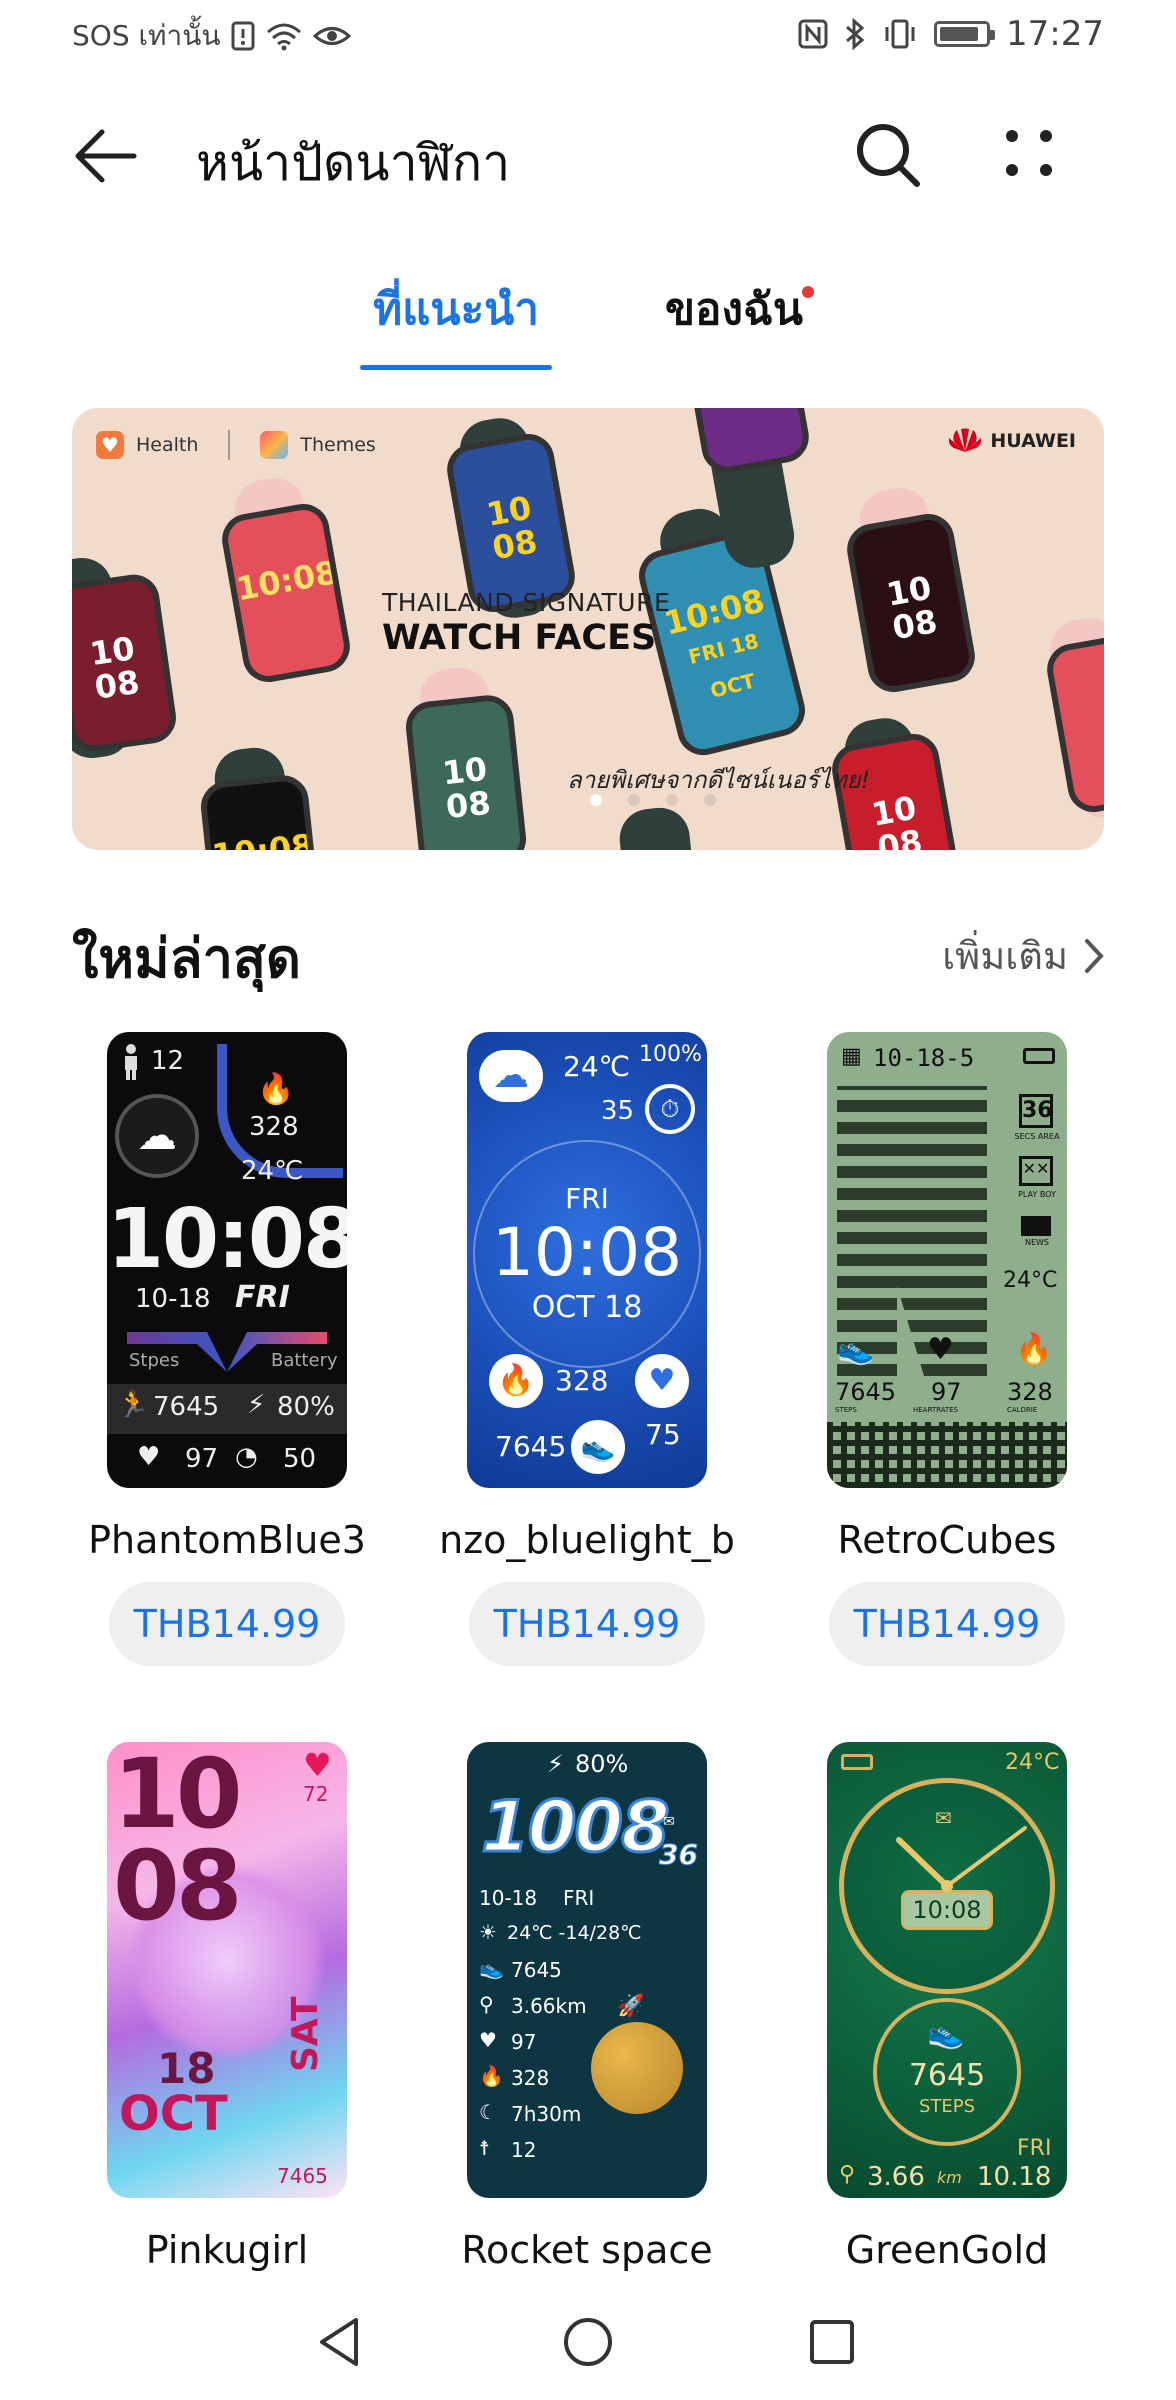 The height and width of the screenshot is (2400, 1176). Describe the element at coordinates (146, 35) in the screenshot. I see `sos-text: SOS เท่านั้น` at that location.